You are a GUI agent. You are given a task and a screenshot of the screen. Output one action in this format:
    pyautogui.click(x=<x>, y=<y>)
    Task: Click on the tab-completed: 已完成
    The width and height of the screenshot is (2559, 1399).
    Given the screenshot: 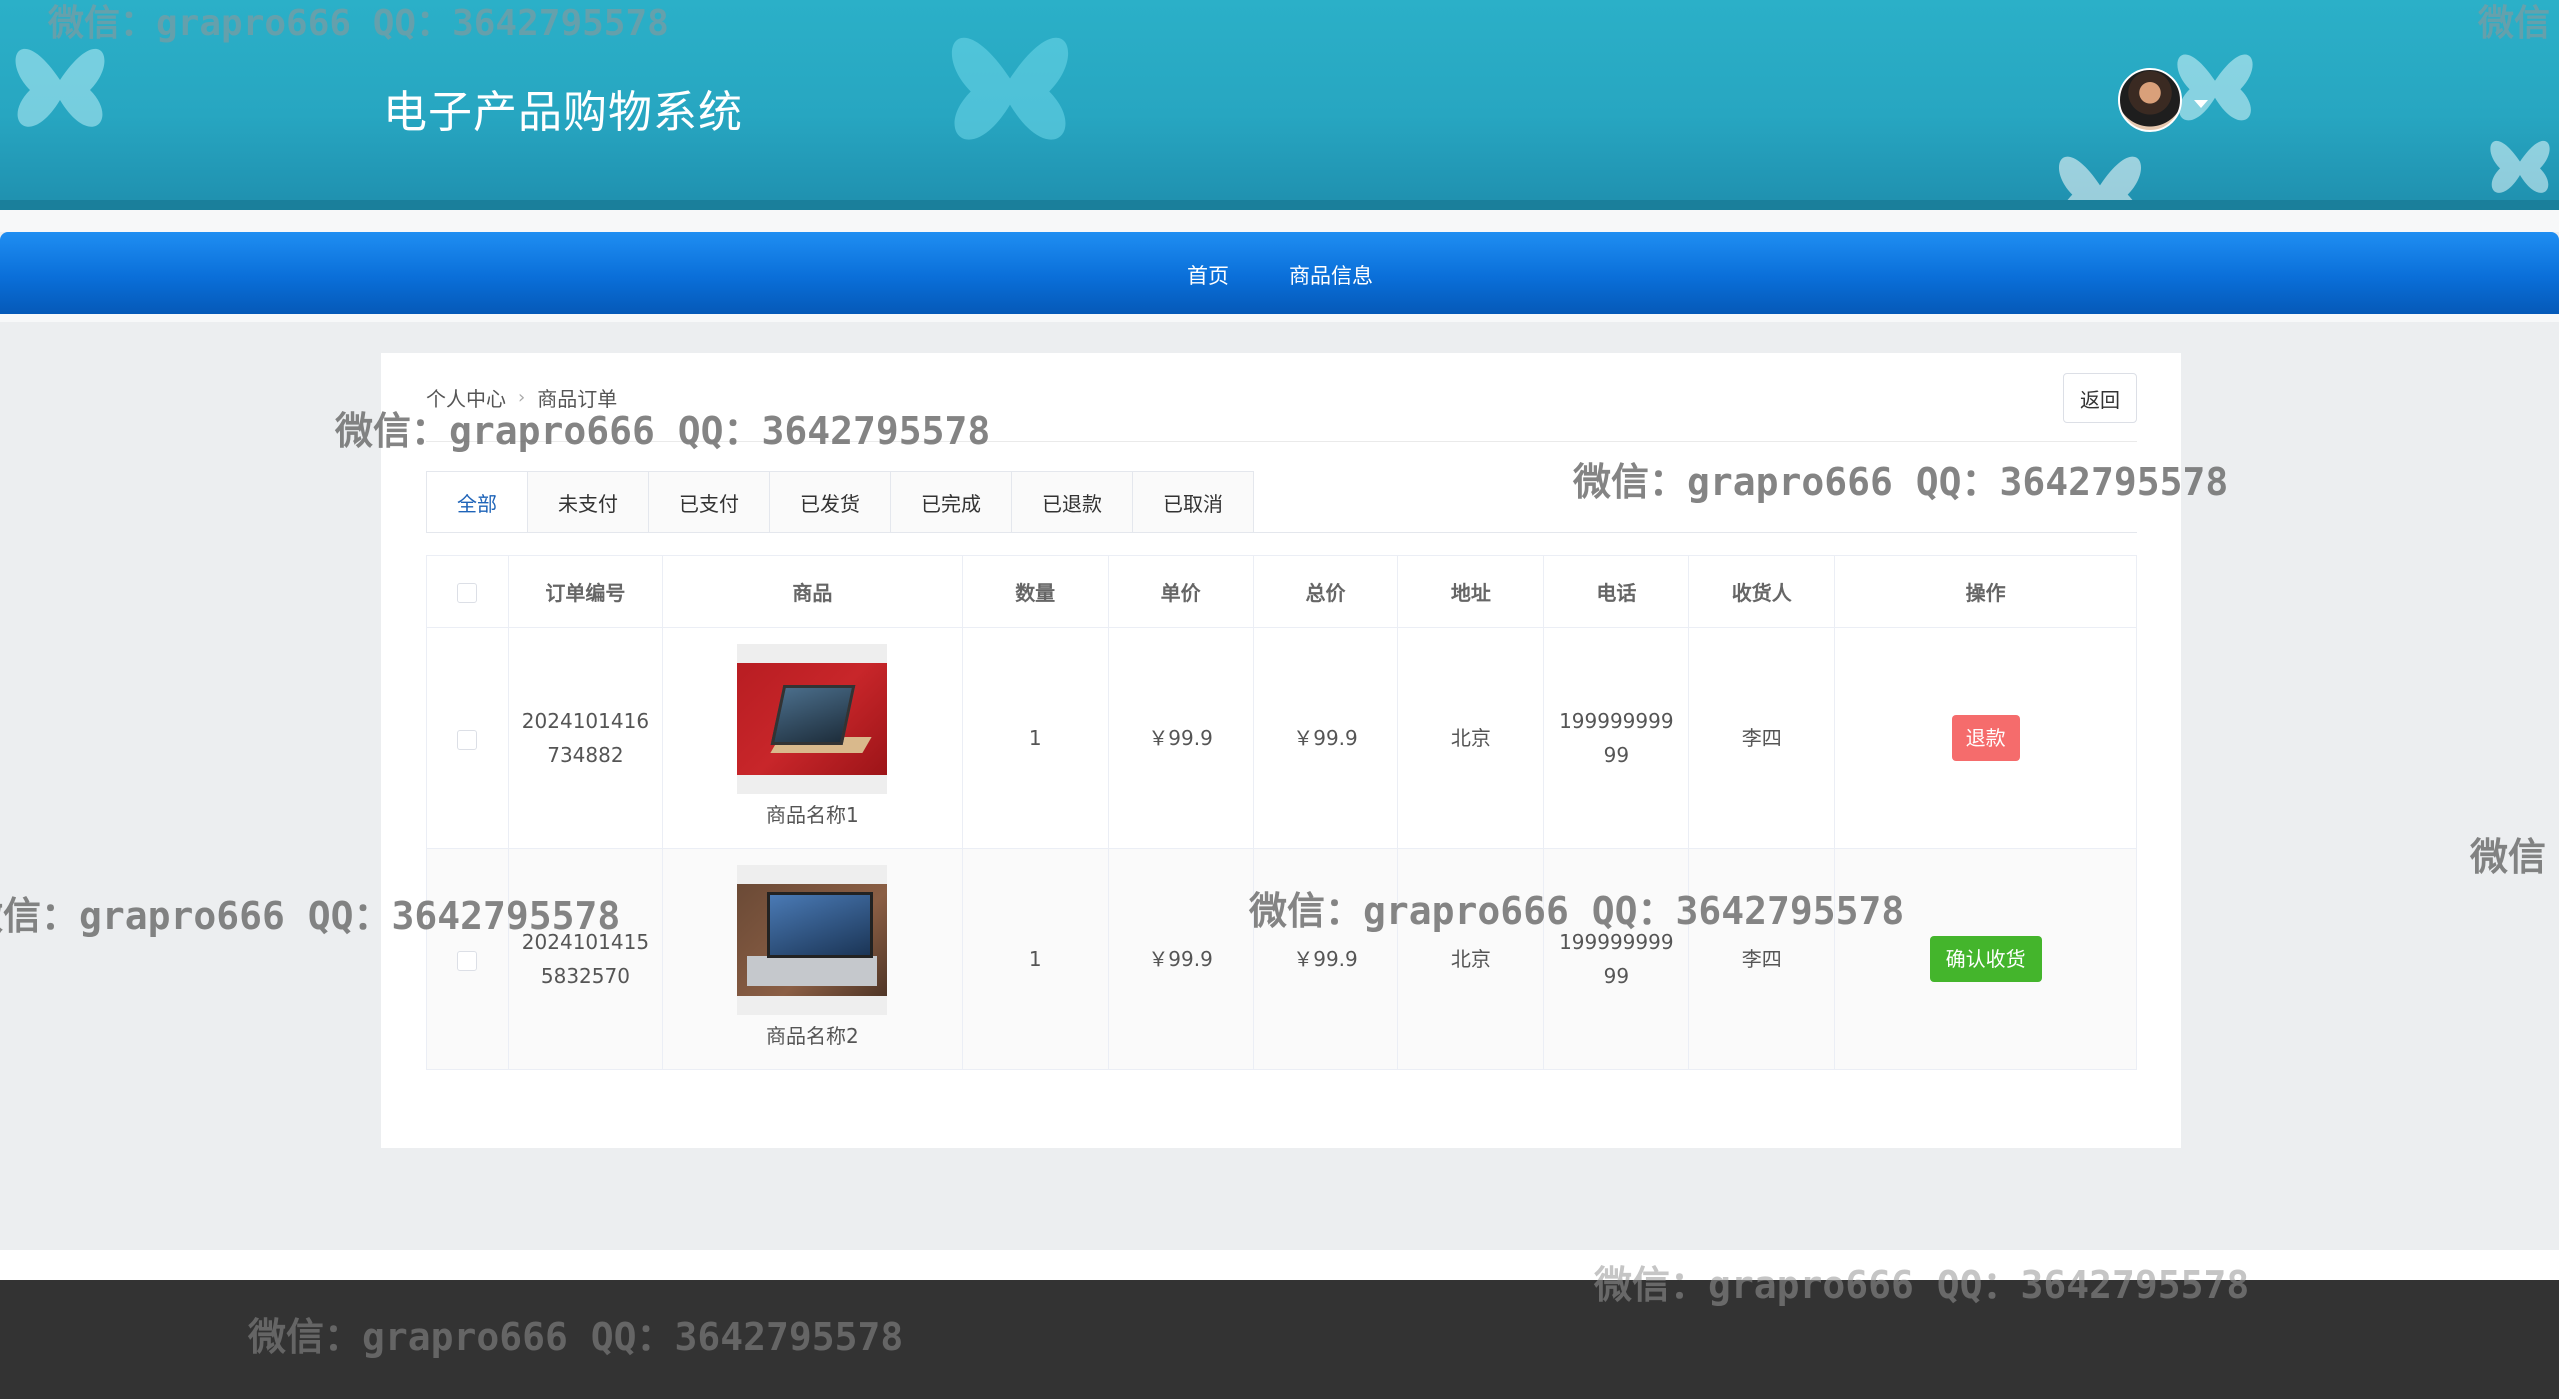 What is the action you would take?
    pyautogui.click(x=951, y=502)
    